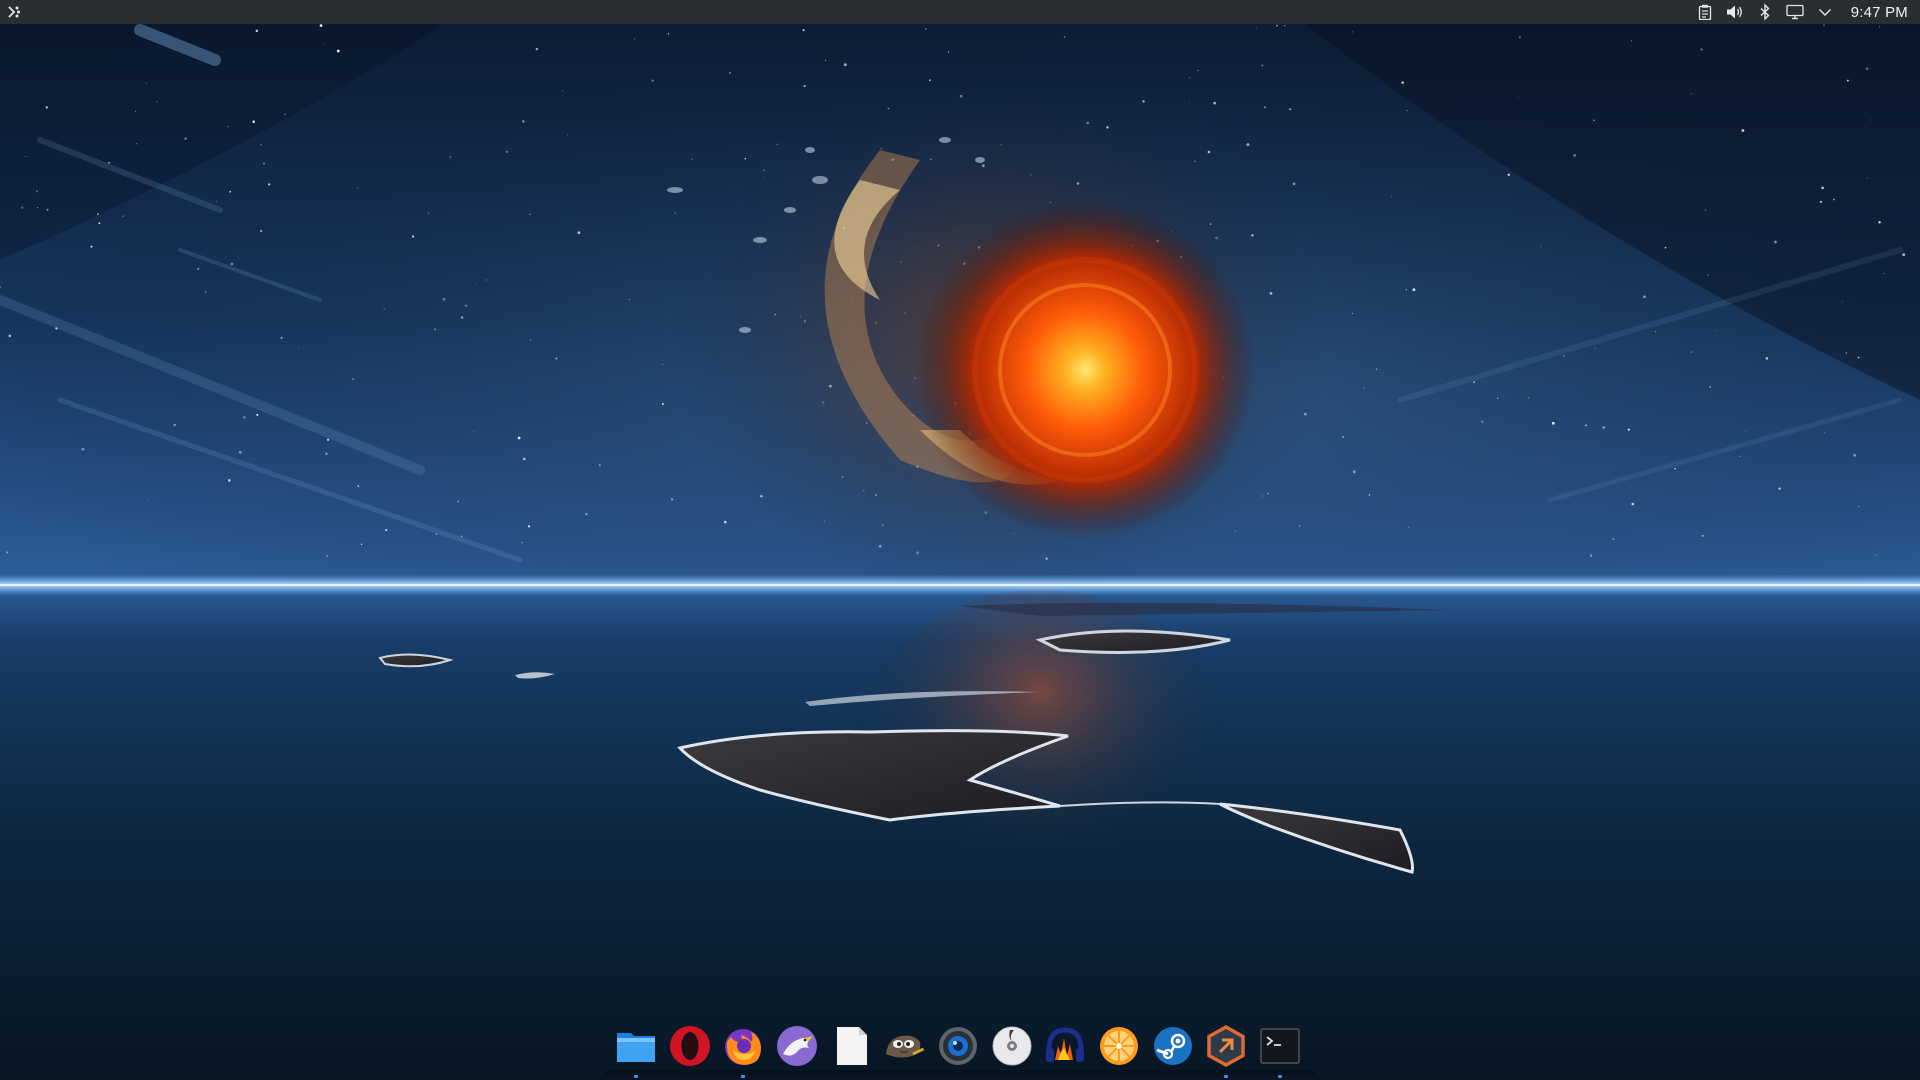 Image resolution: width=1920 pixels, height=1080 pixels. Describe the element at coordinates (1280, 1050) in the screenshot. I see `terminal-icon` at that location.